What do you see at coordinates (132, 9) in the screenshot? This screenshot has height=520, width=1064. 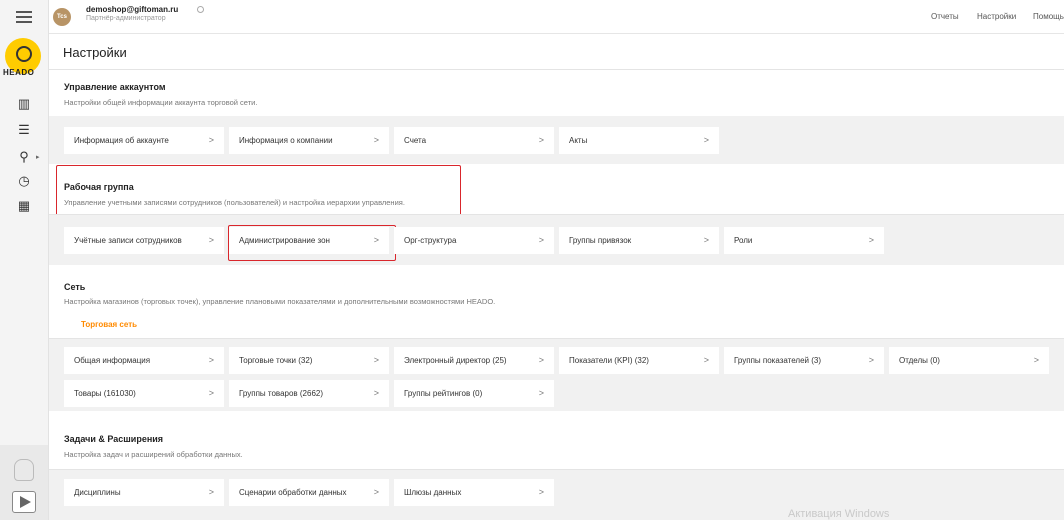 I see `account-email: demoshop@giftoman.ru` at bounding box center [132, 9].